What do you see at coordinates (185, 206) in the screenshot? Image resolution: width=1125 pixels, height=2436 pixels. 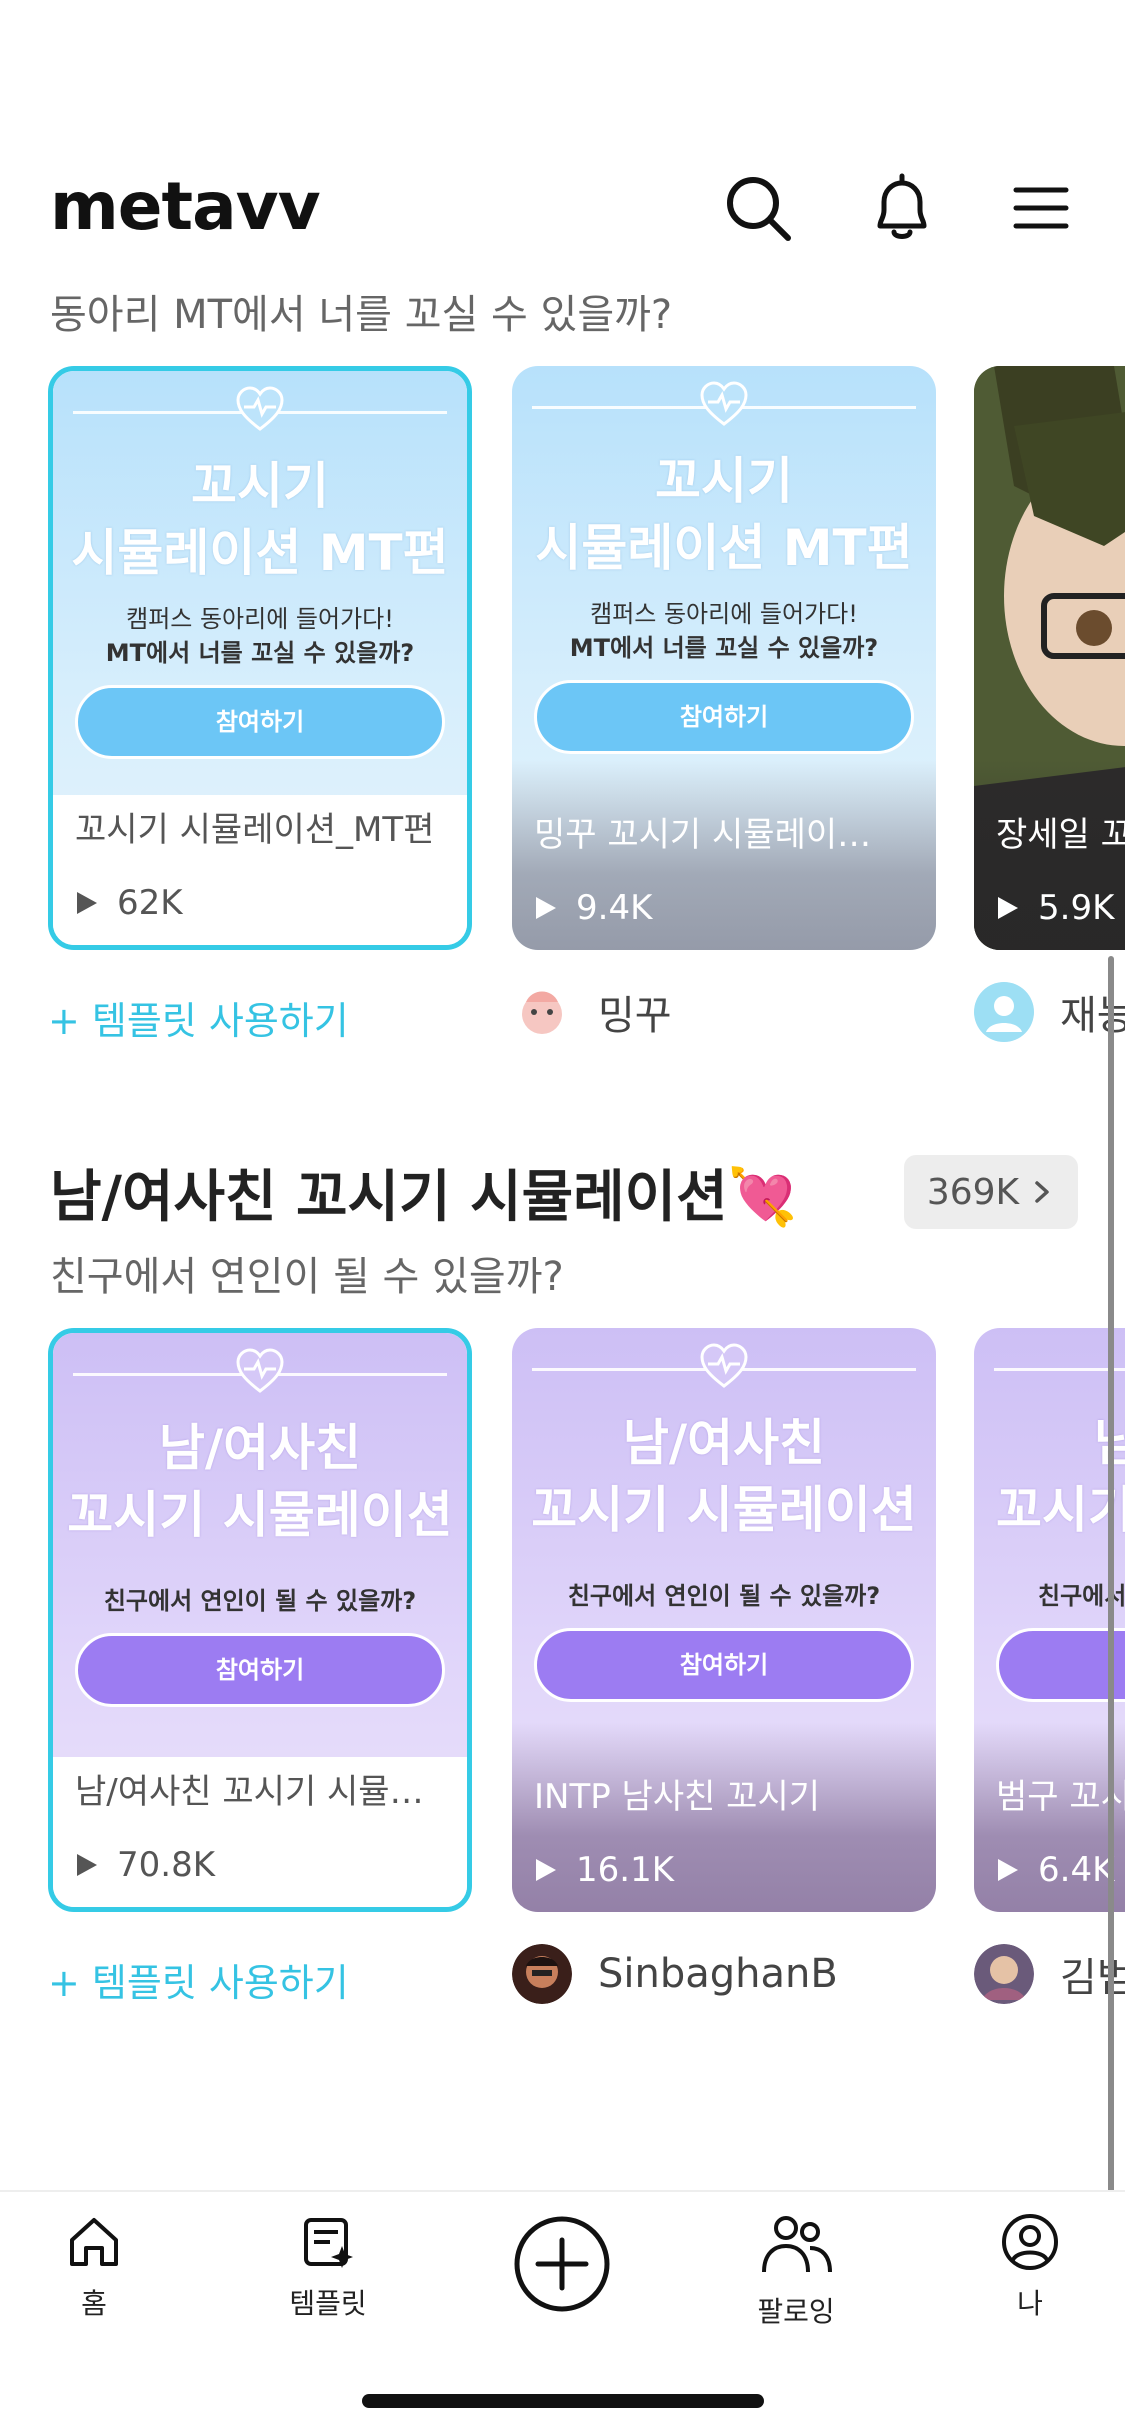 I see `app-logo: metavv` at bounding box center [185, 206].